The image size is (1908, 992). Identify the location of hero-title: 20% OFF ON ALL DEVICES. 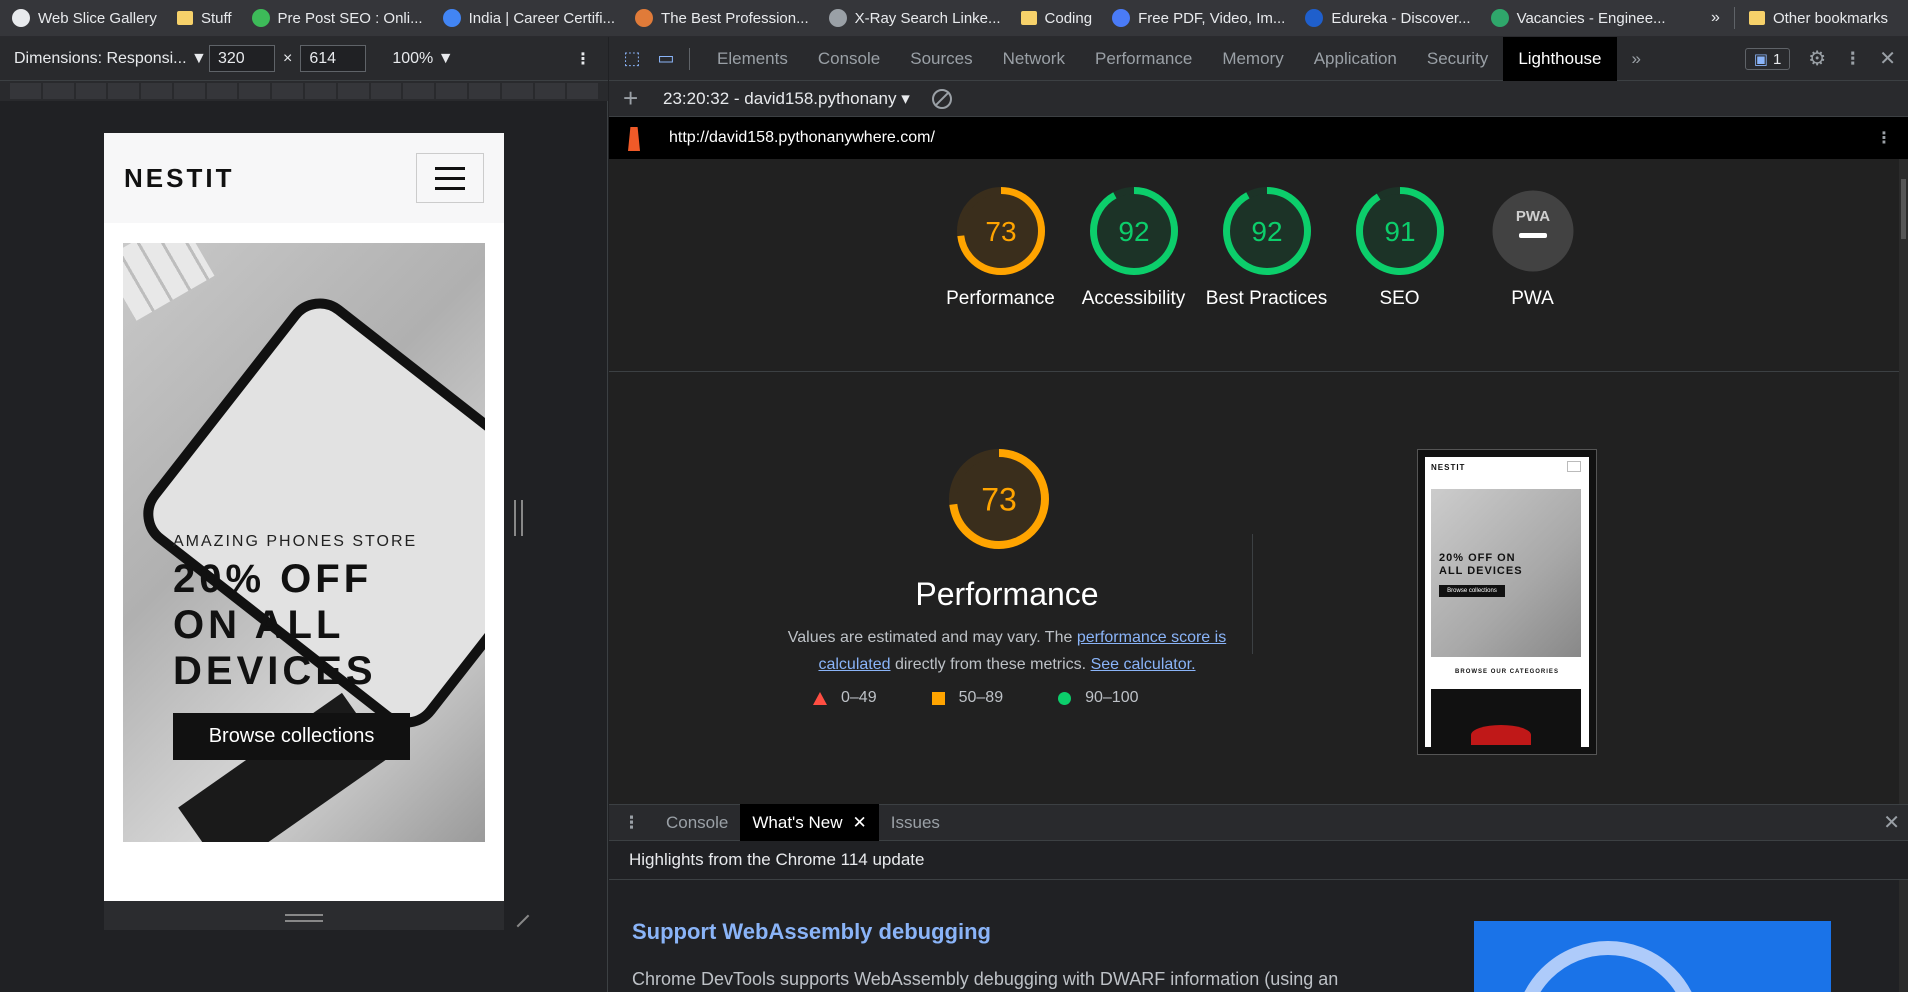
(275, 625).